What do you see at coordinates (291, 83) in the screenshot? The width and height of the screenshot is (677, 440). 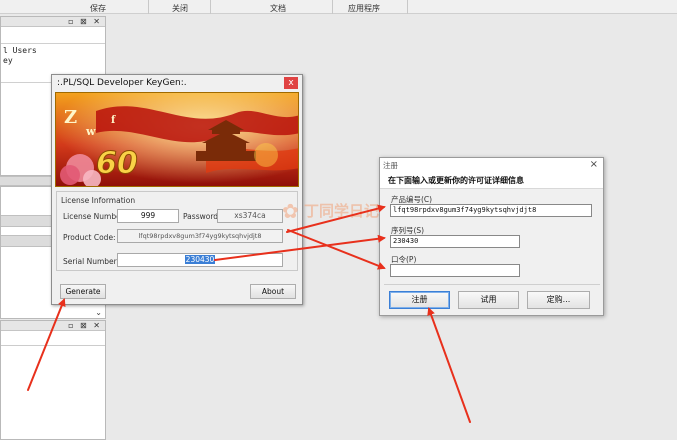 I see `close-button: x` at bounding box center [291, 83].